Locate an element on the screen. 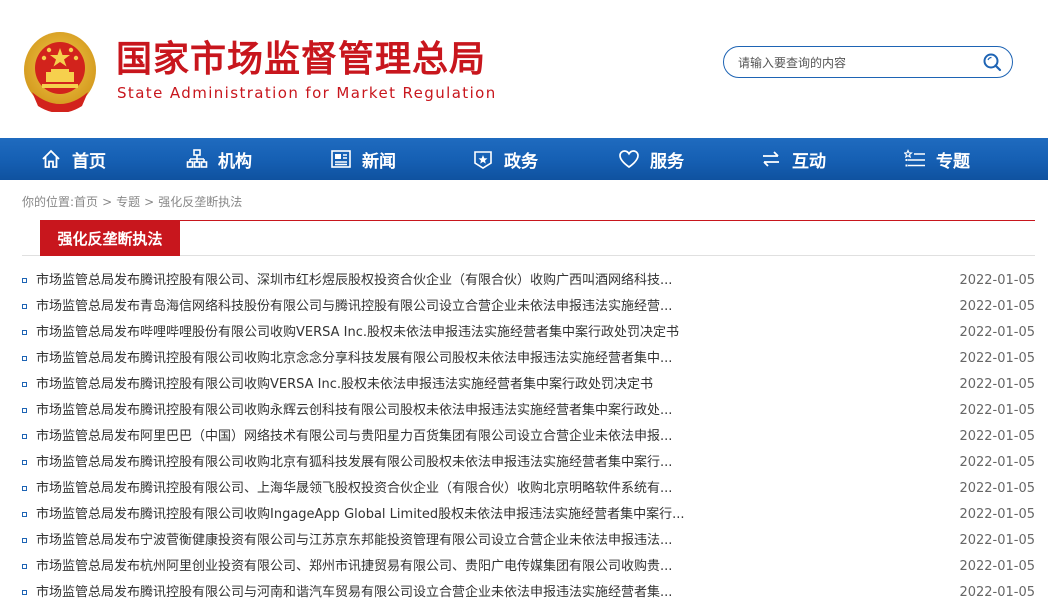  nav-gov: 政务 is located at coordinates (505, 159).